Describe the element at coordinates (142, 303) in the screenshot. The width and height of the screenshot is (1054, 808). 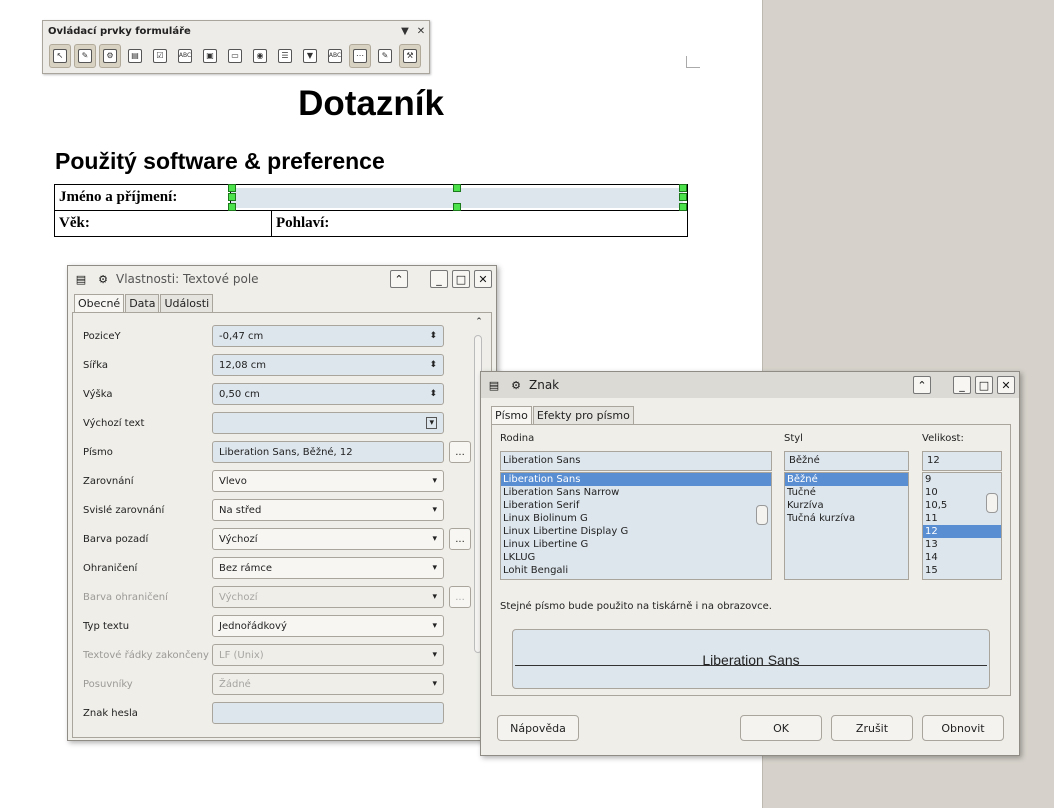
I see `tab-data: Data` at that location.